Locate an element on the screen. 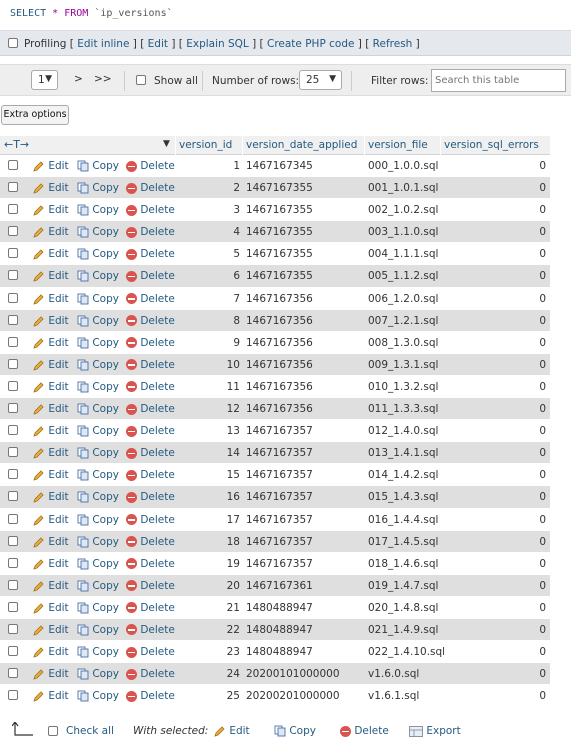 The image size is (571, 742). cell-version-id: 9 is located at coordinates (215, 343).